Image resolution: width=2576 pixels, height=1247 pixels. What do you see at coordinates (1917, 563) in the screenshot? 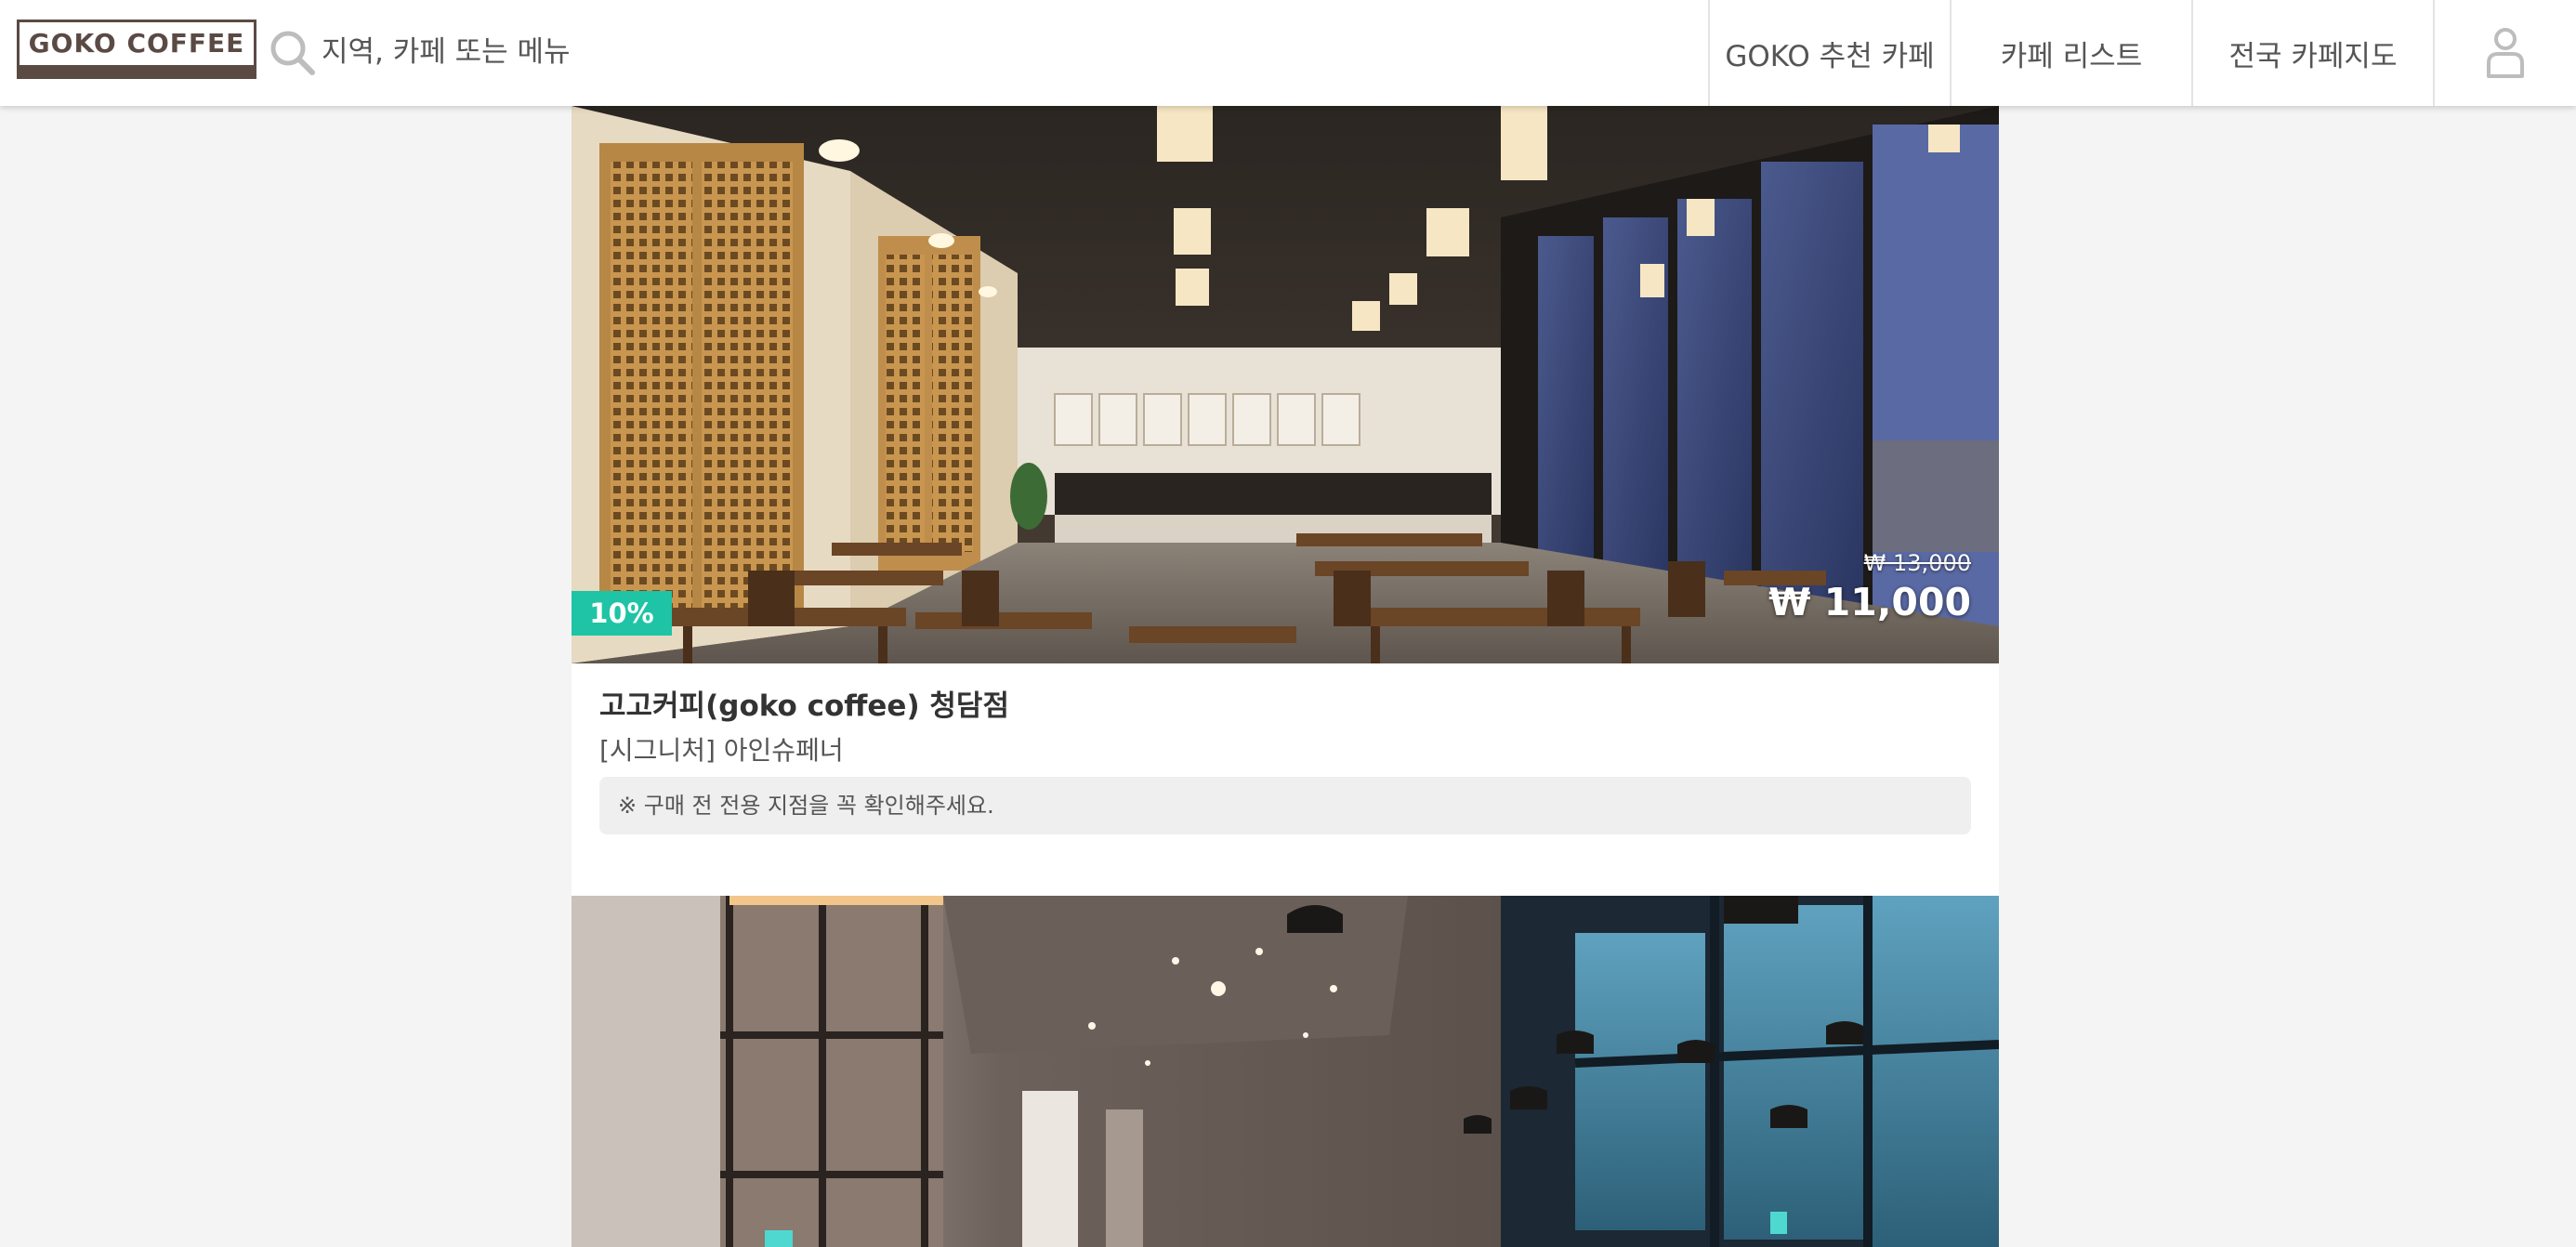
I see `original-price: ₩ 13,000` at bounding box center [1917, 563].